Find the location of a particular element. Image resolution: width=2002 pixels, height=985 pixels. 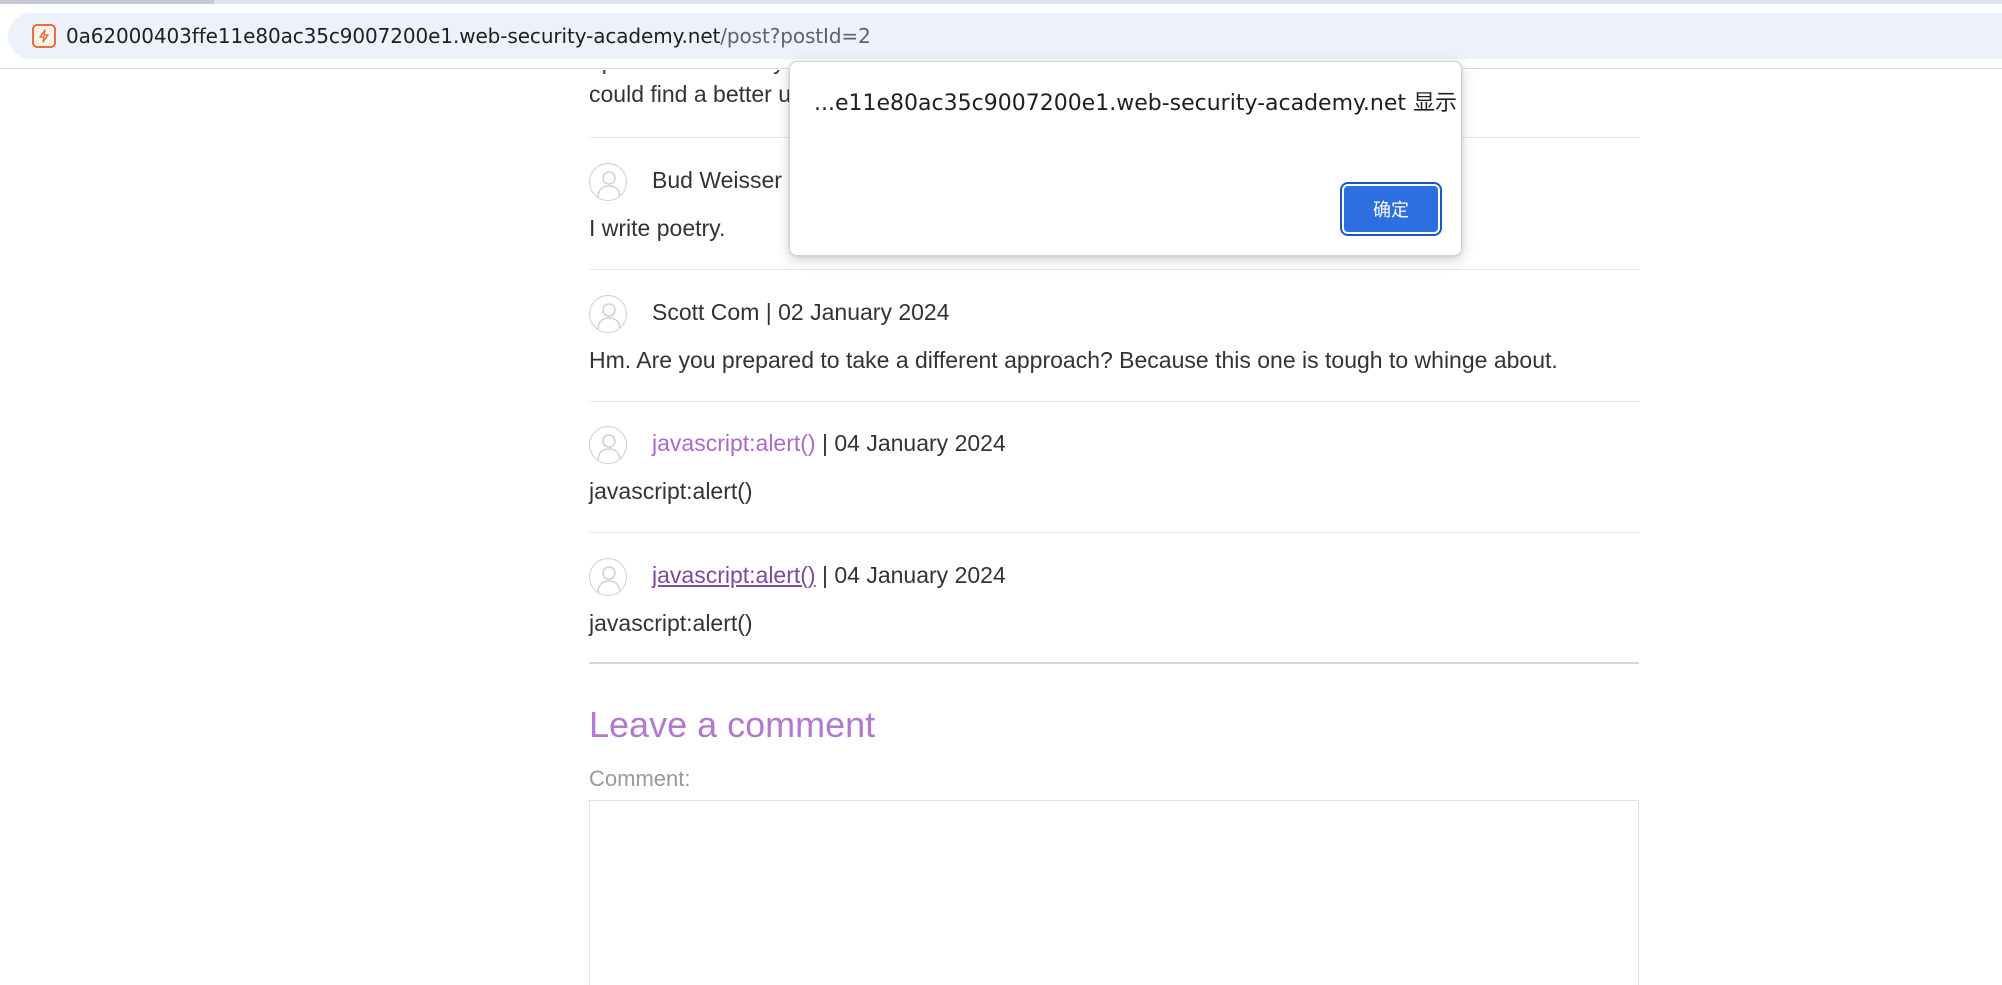

comment-author: Bud Weisser is located at coordinates (717, 180).